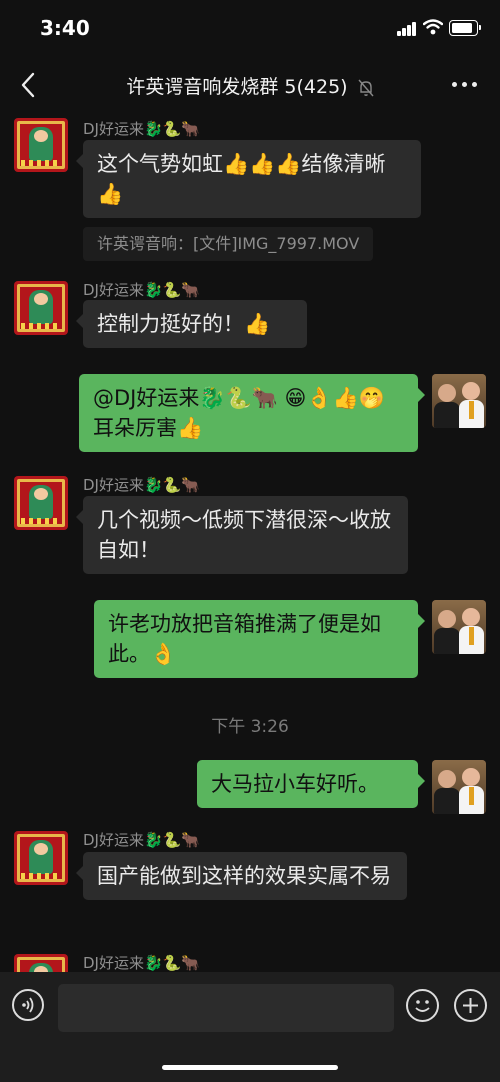 This screenshot has width=500, height=1082. Describe the element at coordinates (250, 29) in the screenshot. I see `status-bar: 3:40` at that location.